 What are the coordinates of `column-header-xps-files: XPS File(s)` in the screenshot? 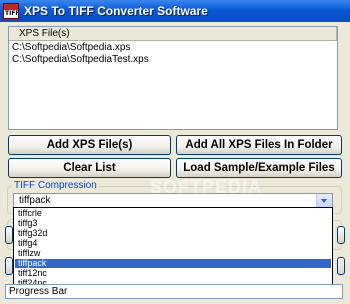 It's located at (173, 34).